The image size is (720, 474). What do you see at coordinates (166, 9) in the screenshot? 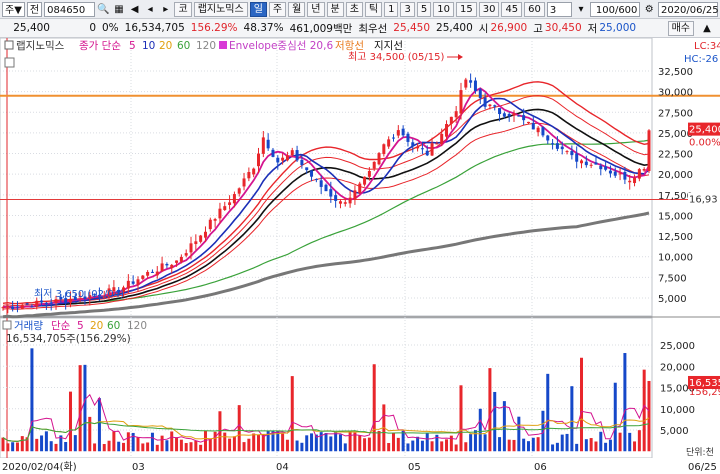
I see `chevron-right-icon: ▸` at bounding box center [166, 9].